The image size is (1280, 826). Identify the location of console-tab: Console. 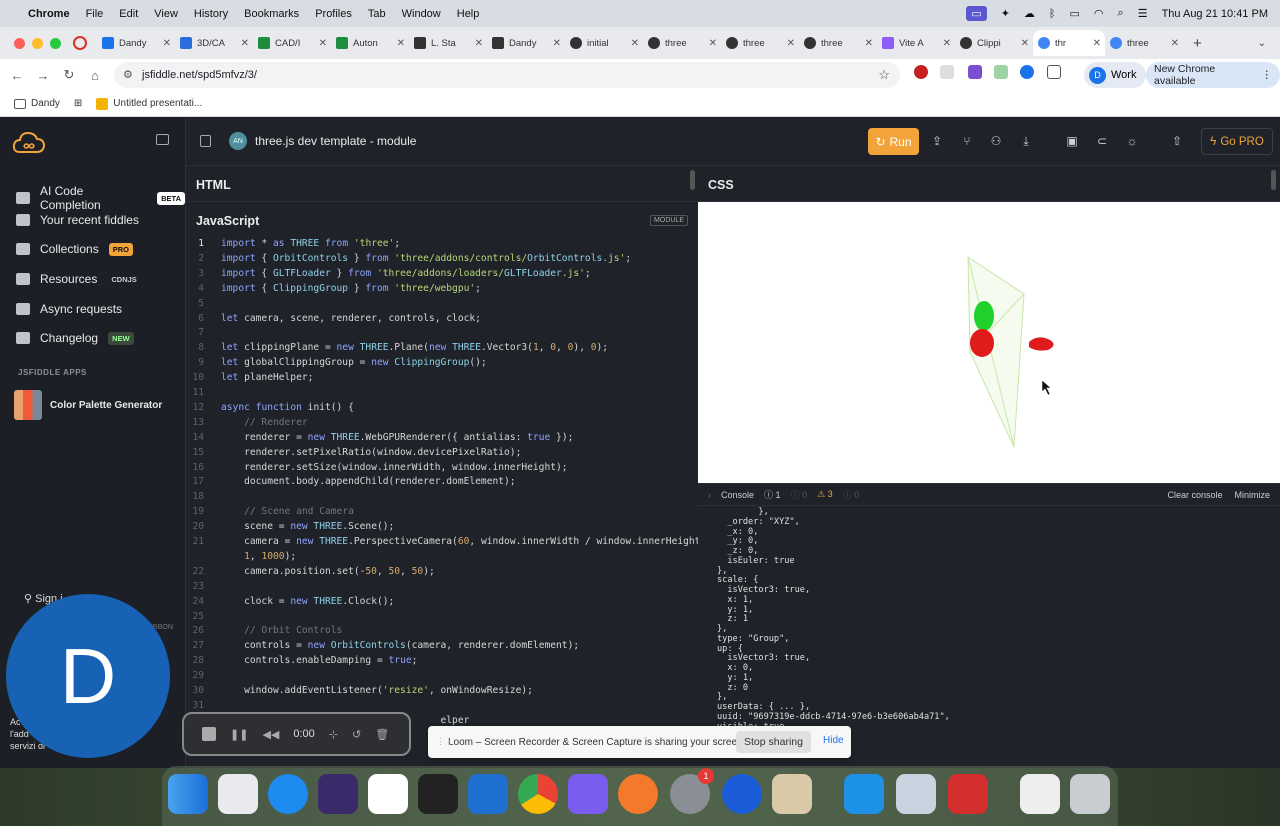
(737, 495).